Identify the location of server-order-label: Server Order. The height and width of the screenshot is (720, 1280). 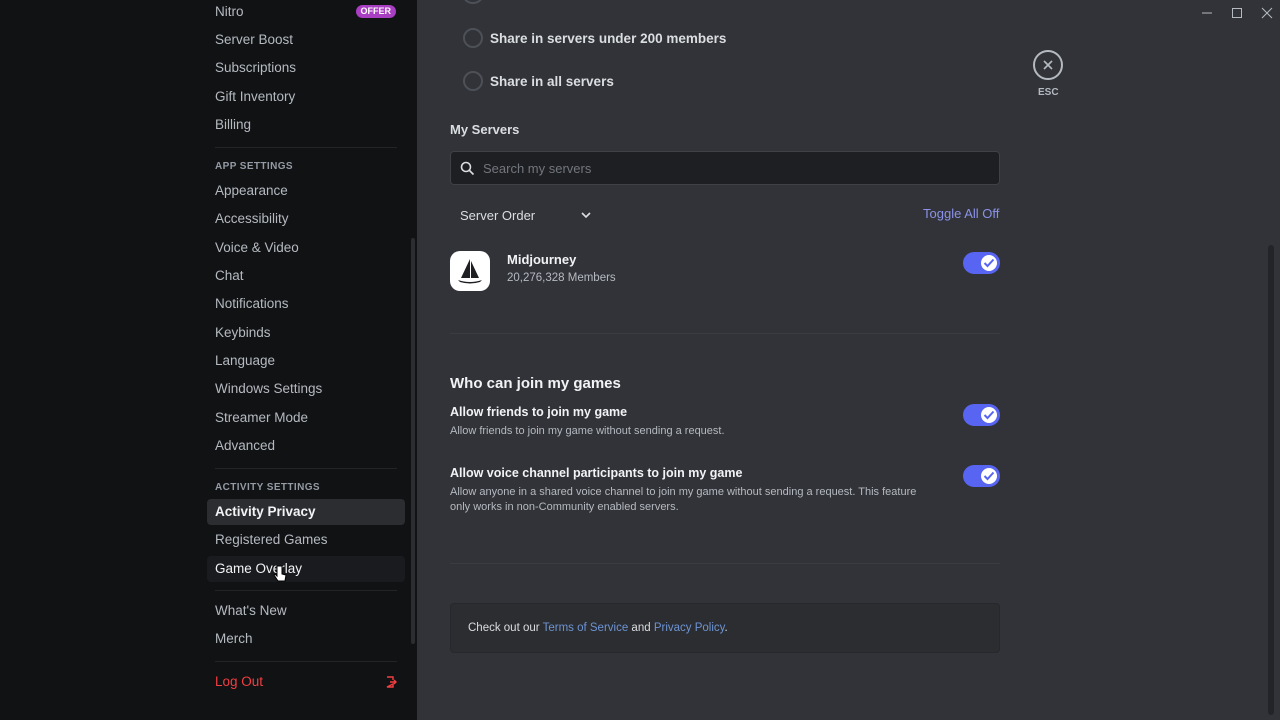
(498, 215).